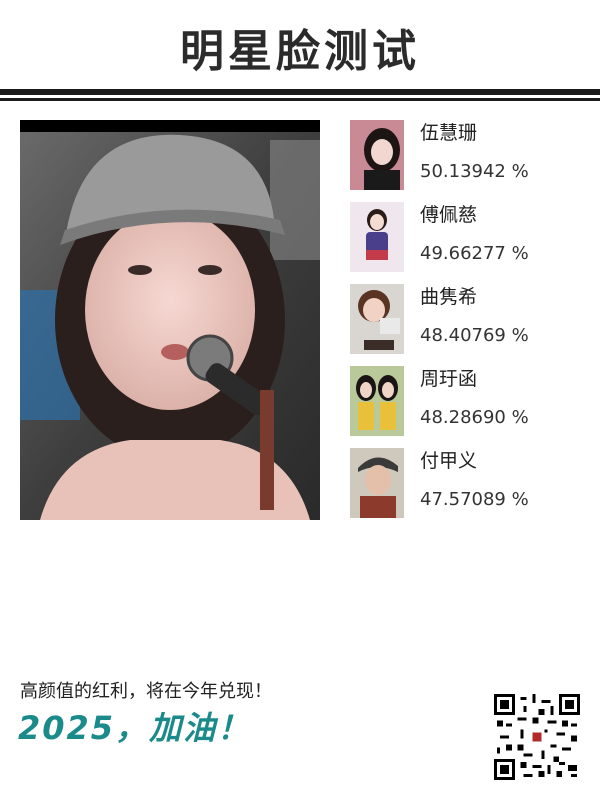 Image resolution: width=600 pixels, height=800 pixels. Describe the element at coordinates (135, 728) in the screenshot. I see `tagline-text: 2025，加油！` at that location.